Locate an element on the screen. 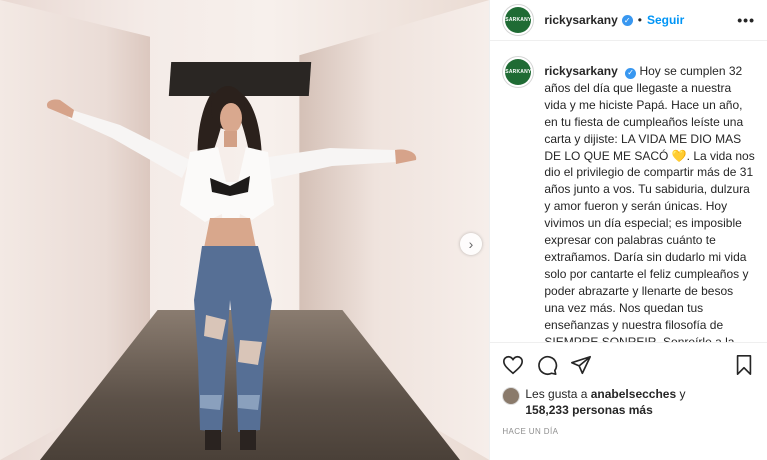  more-options-icon: ••• is located at coordinates (746, 20).